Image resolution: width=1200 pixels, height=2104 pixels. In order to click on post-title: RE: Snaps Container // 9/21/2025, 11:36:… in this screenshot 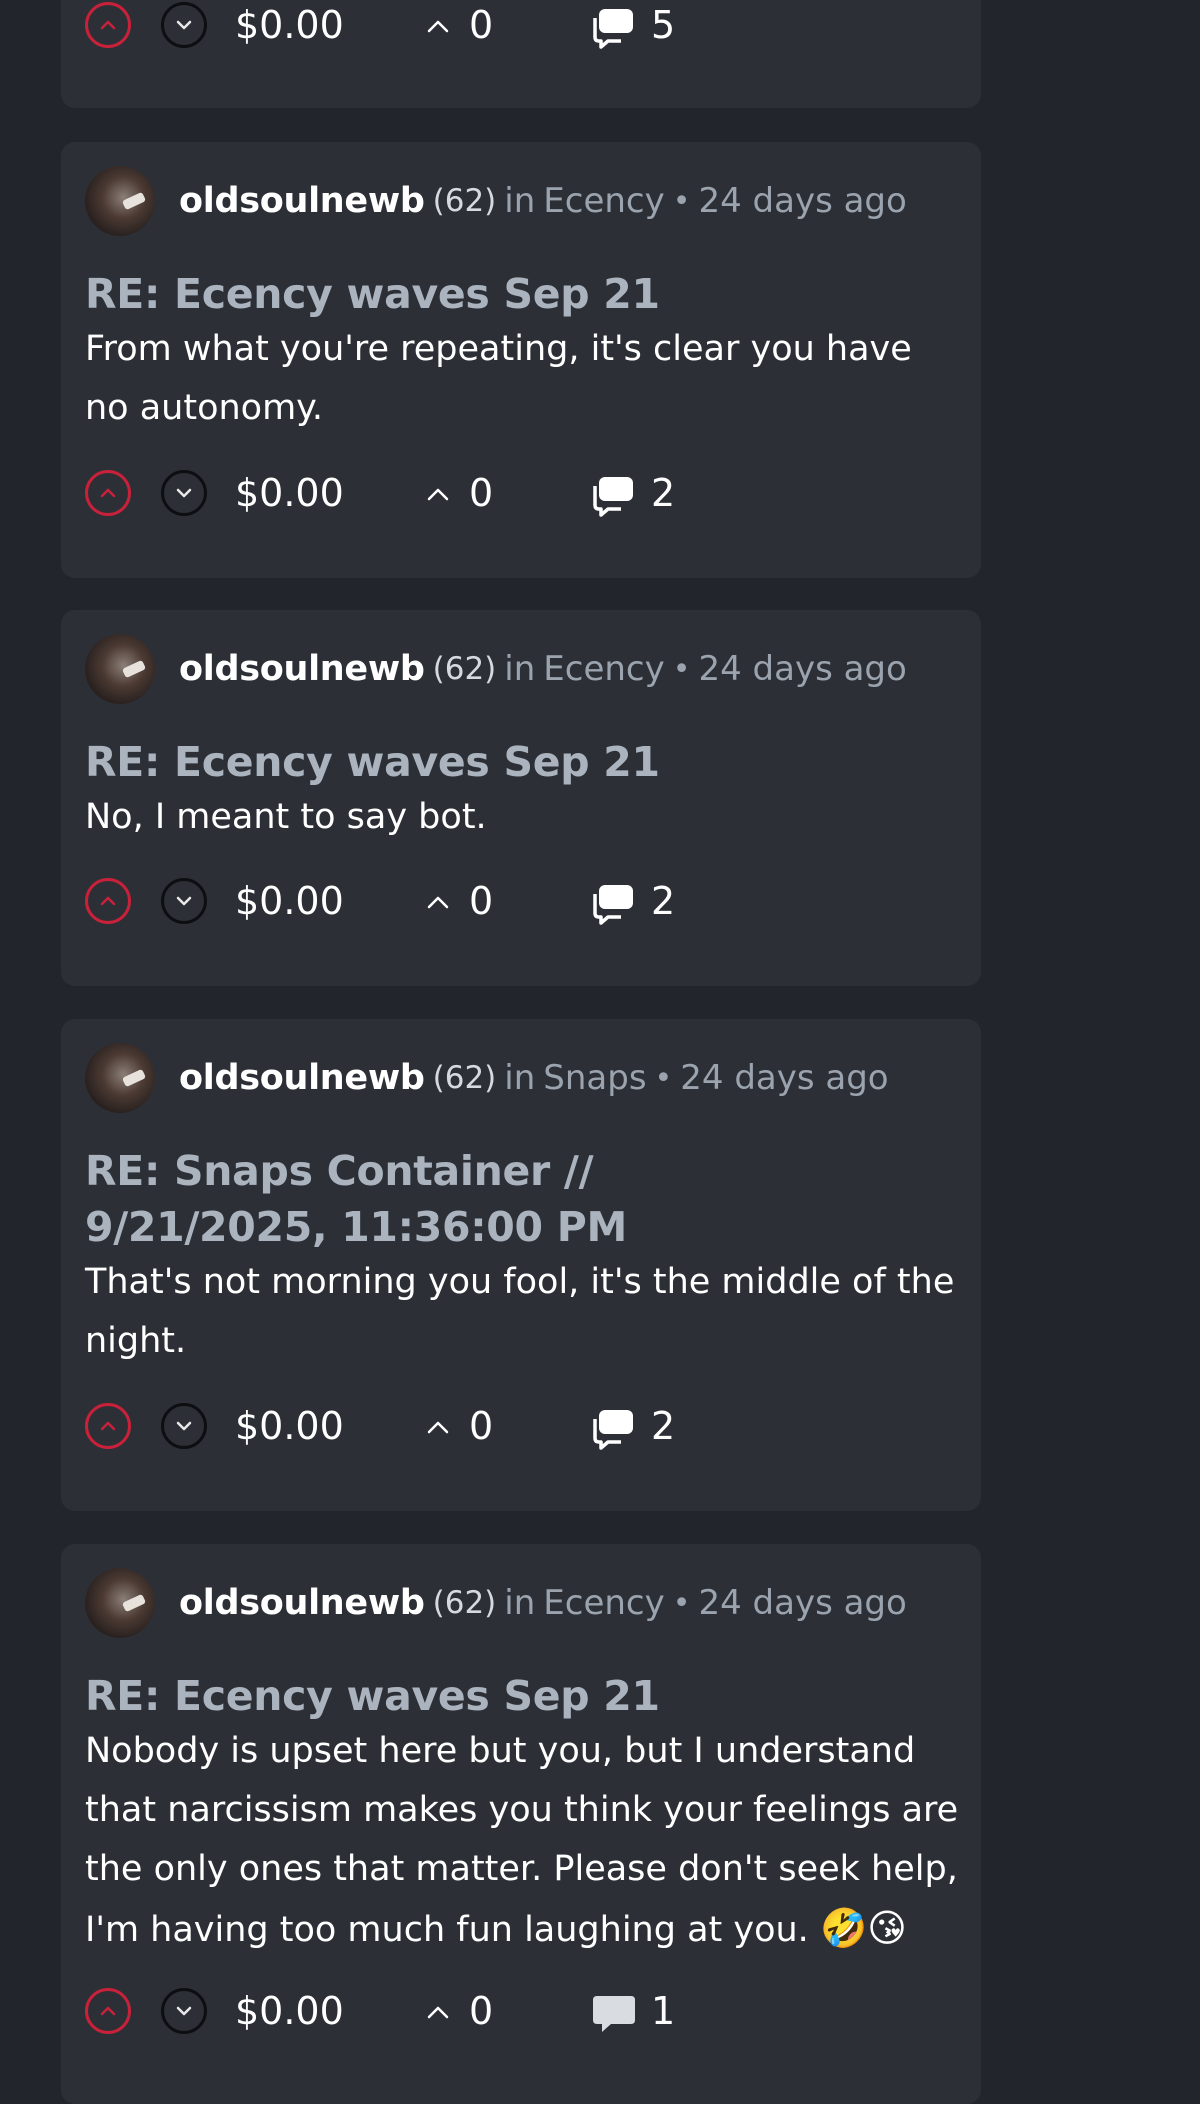, I will do `click(465, 1199)`.